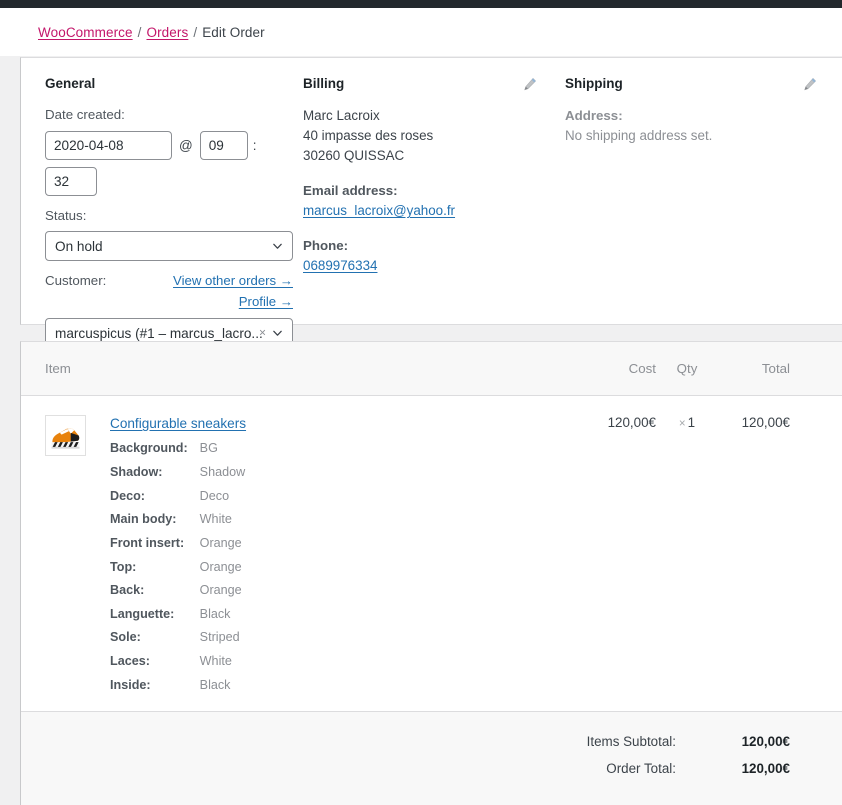 Image resolution: width=842 pixels, height=805 pixels. I want to click on attribute-row-laces: Laces: White, so click(177, 666).